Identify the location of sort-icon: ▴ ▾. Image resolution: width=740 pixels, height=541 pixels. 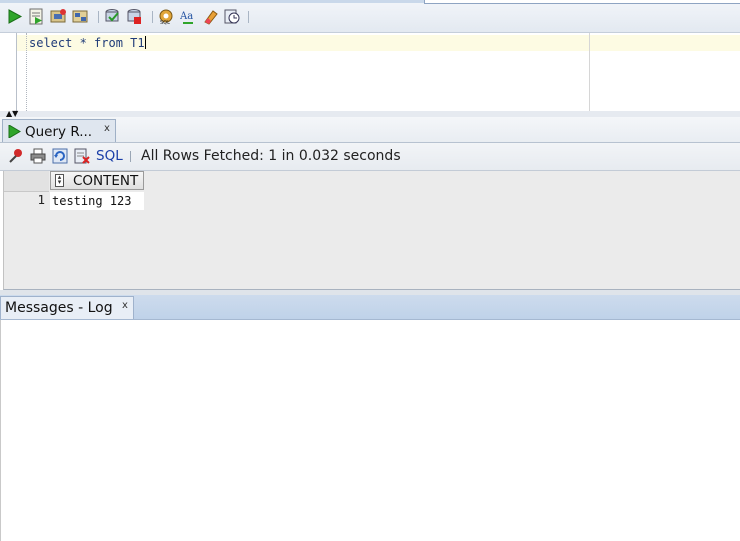
(59, 180).